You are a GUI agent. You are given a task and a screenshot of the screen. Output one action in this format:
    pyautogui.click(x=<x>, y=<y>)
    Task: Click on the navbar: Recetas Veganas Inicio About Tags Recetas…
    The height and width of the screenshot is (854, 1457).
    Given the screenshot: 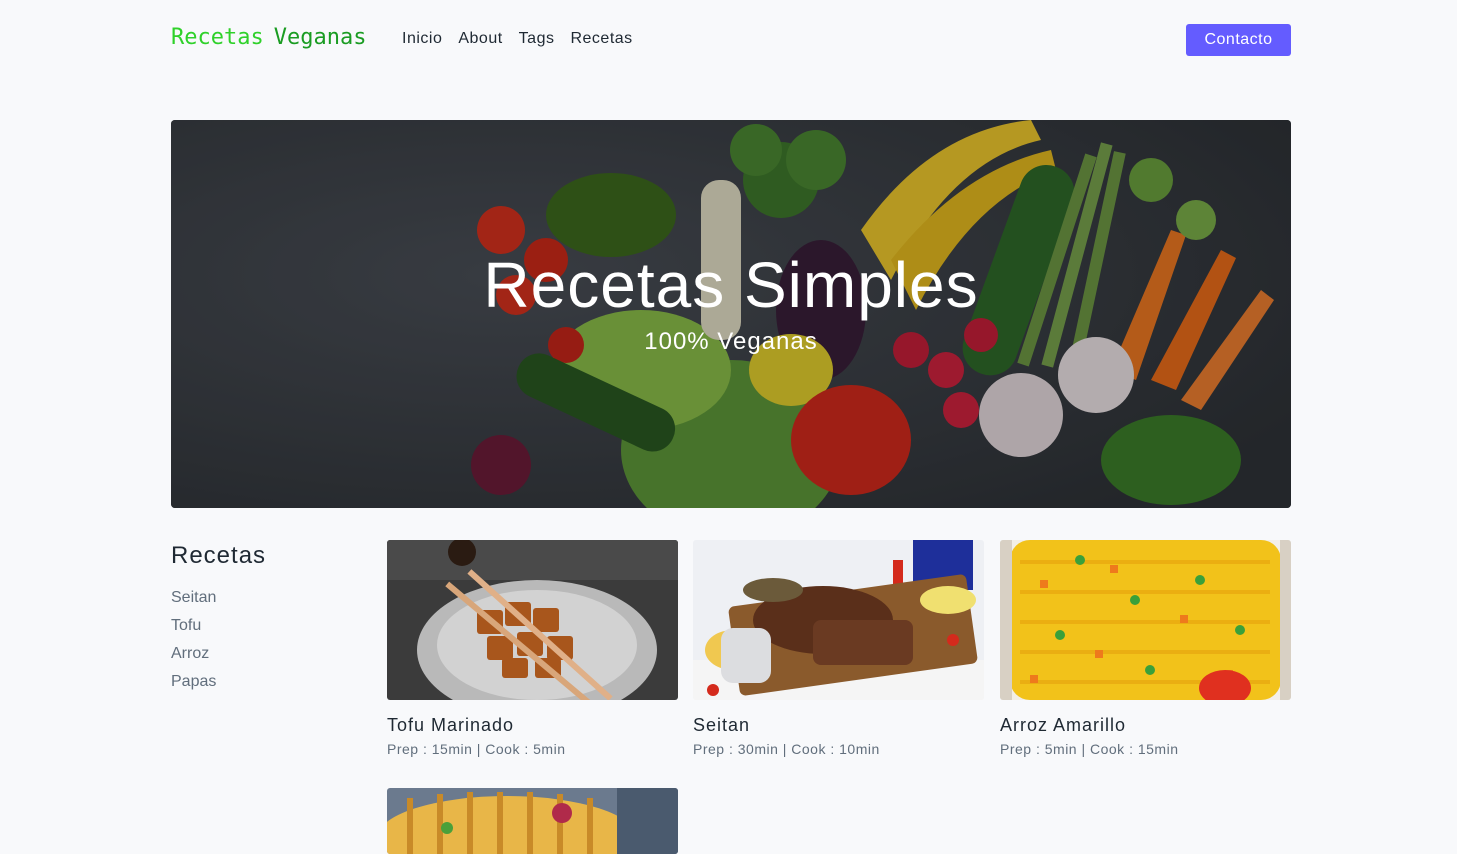 What is the action you would take?
    pyautogui.click(x=731, y=40)
    